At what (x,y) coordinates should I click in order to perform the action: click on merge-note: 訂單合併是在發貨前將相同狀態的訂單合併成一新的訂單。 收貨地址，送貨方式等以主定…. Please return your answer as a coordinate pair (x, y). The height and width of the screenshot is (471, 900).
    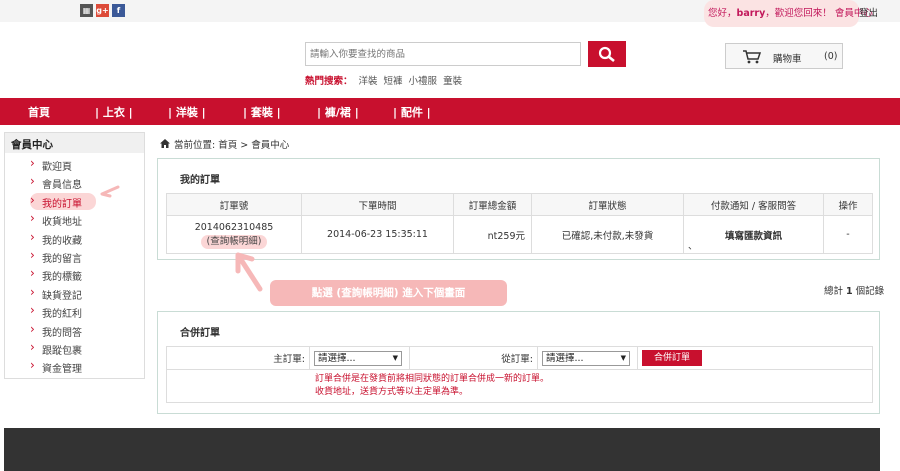
    Looking at the image, I should click on (519, 386).